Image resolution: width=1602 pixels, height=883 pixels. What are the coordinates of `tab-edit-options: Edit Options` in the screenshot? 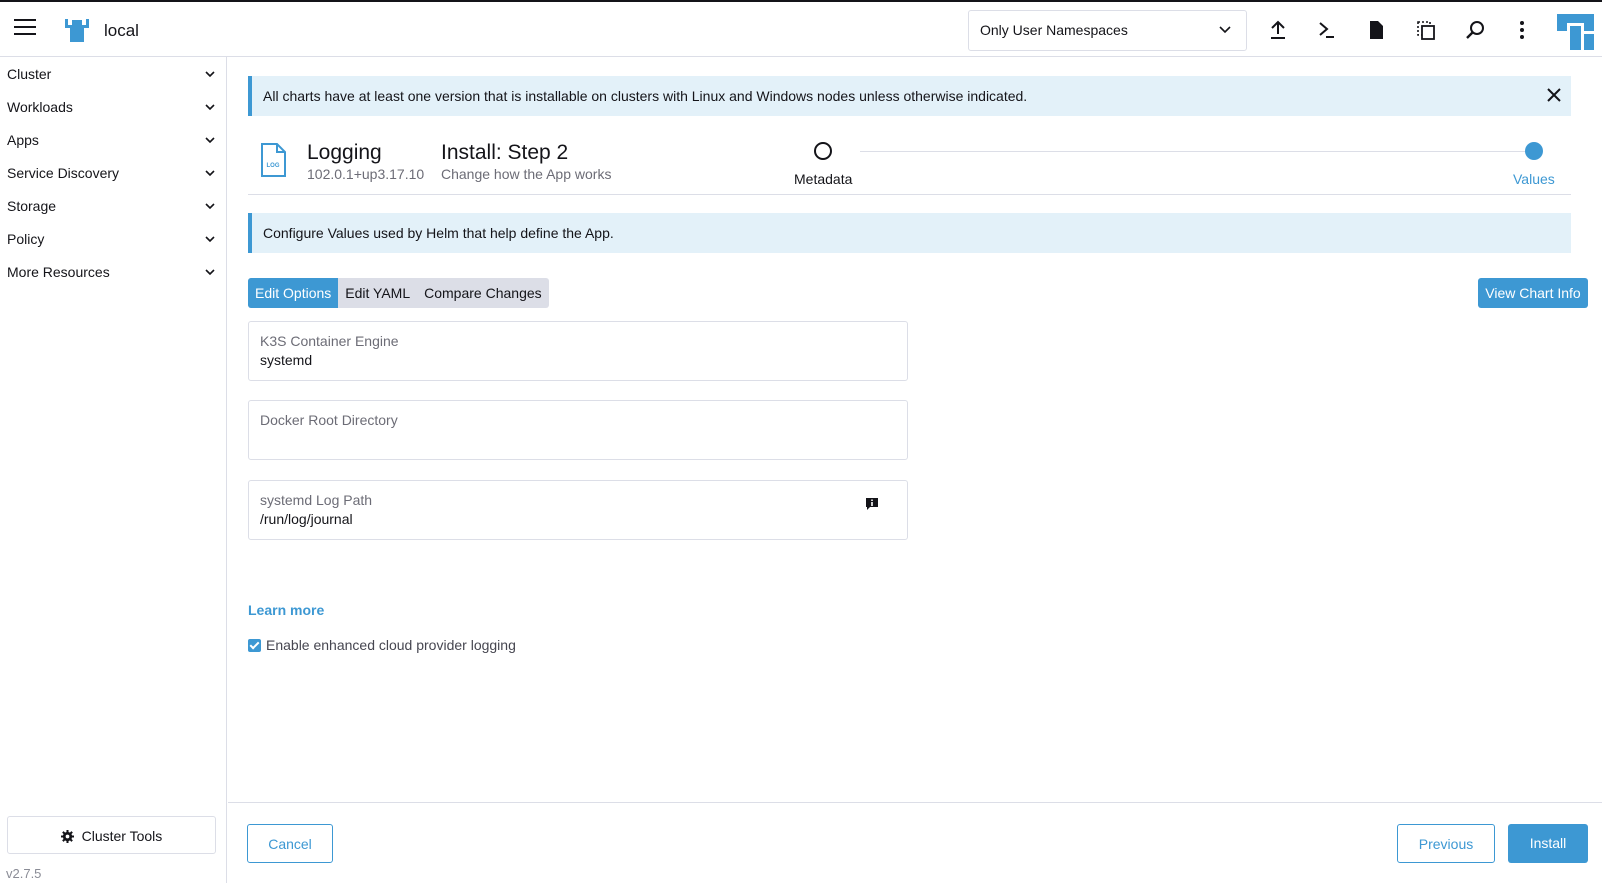 It's located at (293, 293).